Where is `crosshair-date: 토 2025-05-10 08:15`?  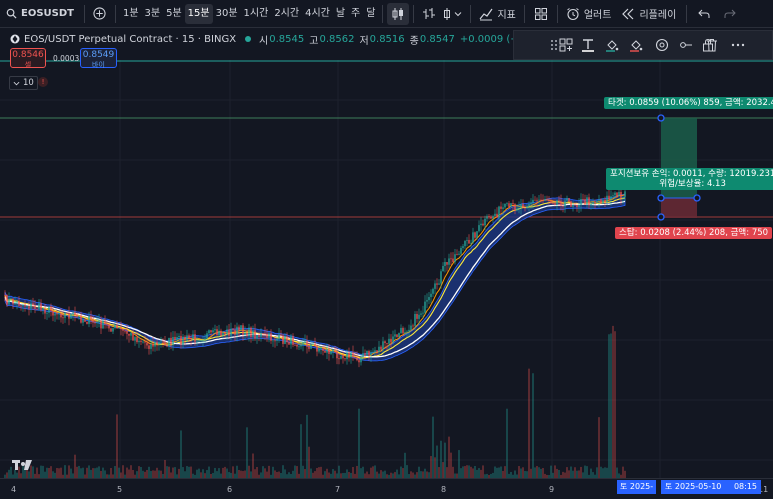
crosshair-date: 토 2025-05-10 08:15 is located at coordinates (711, 487).